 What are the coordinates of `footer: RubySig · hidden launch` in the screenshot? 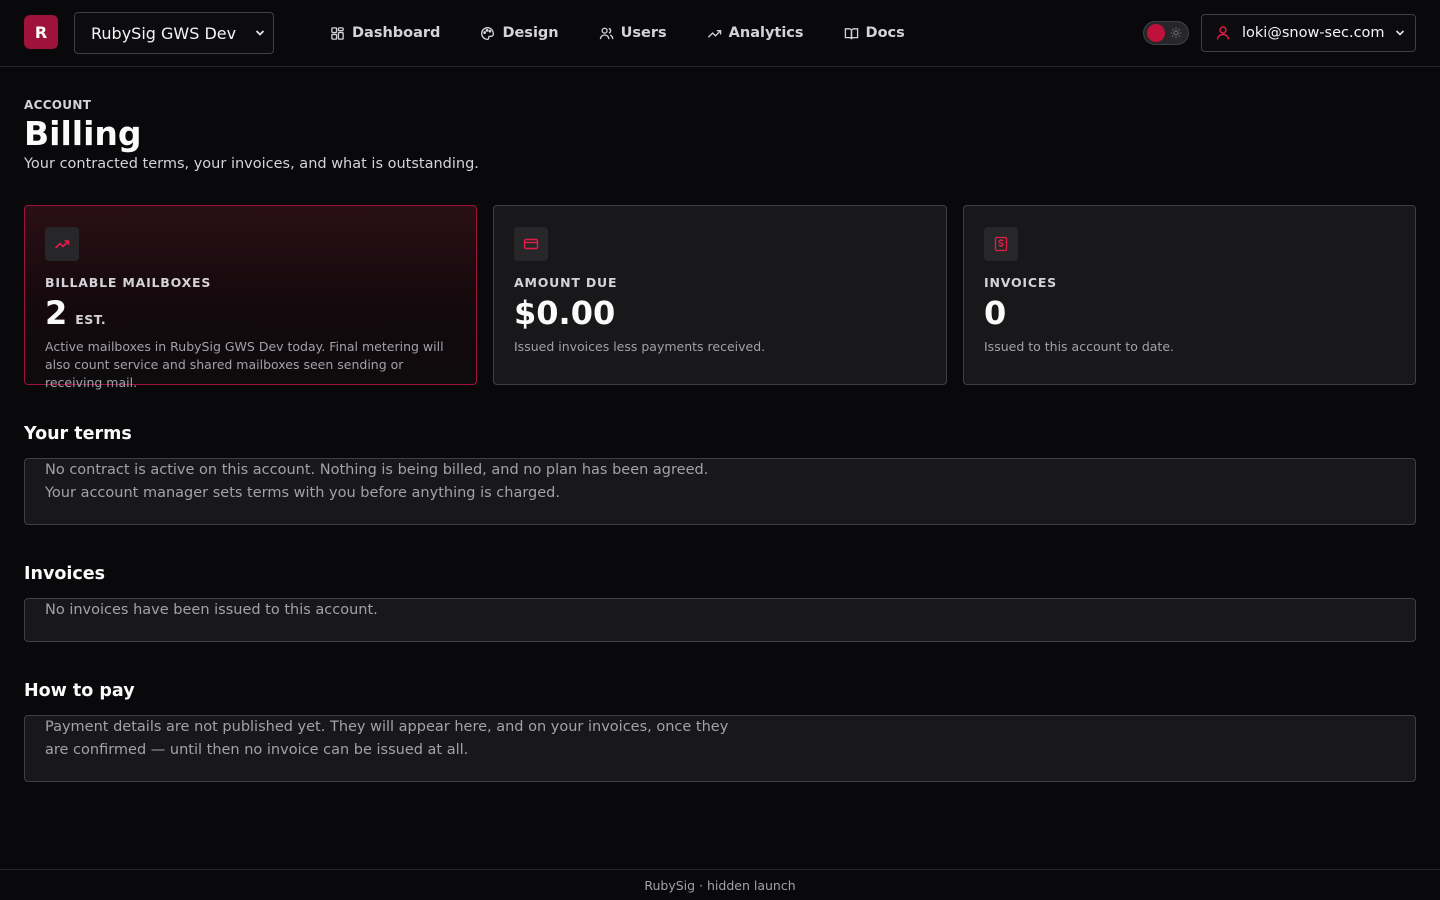 It's located at (720, 884).